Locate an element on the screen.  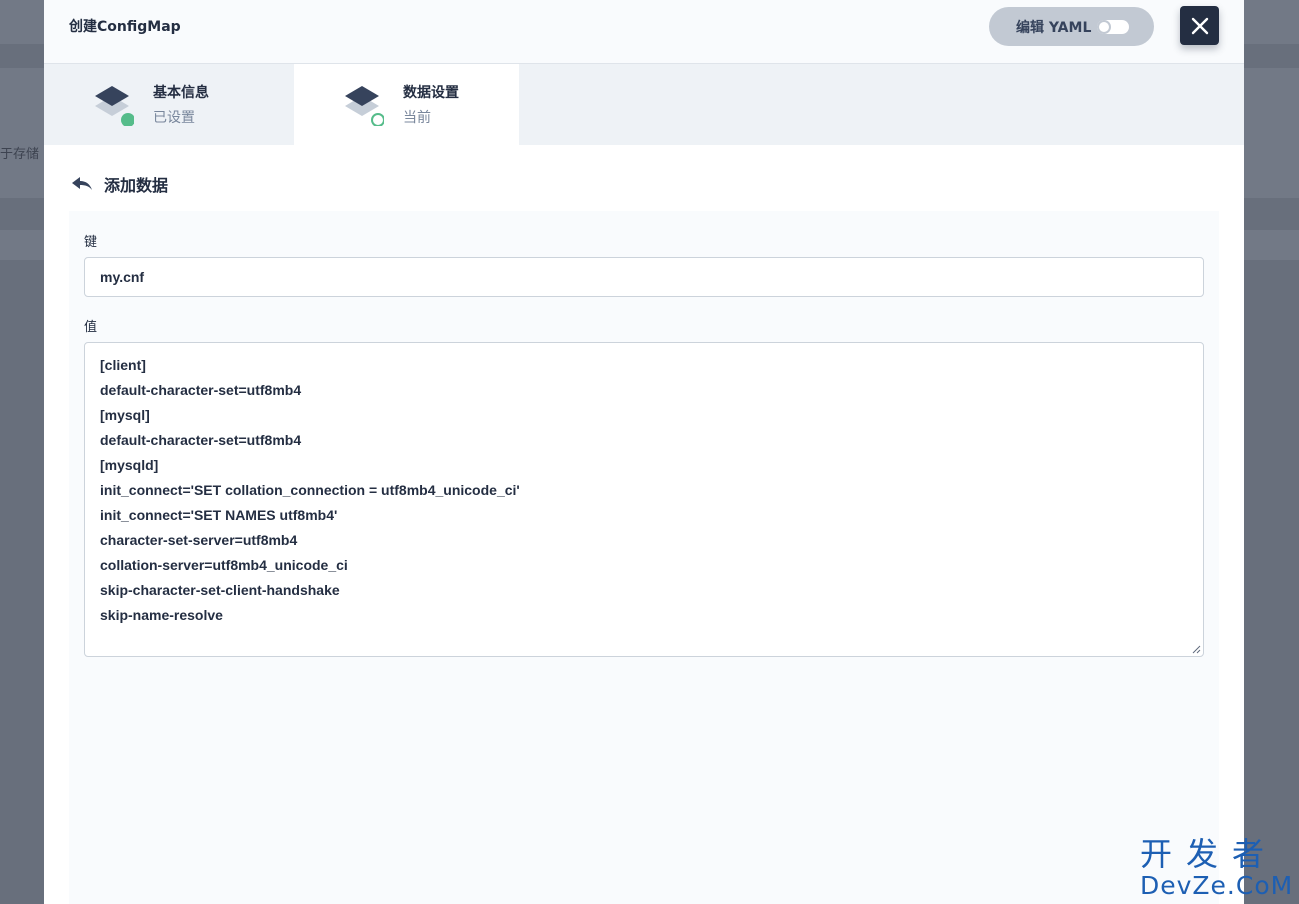
edit-yaml-toggle: 编辑 YAML is located at coordinates (1071, 26).